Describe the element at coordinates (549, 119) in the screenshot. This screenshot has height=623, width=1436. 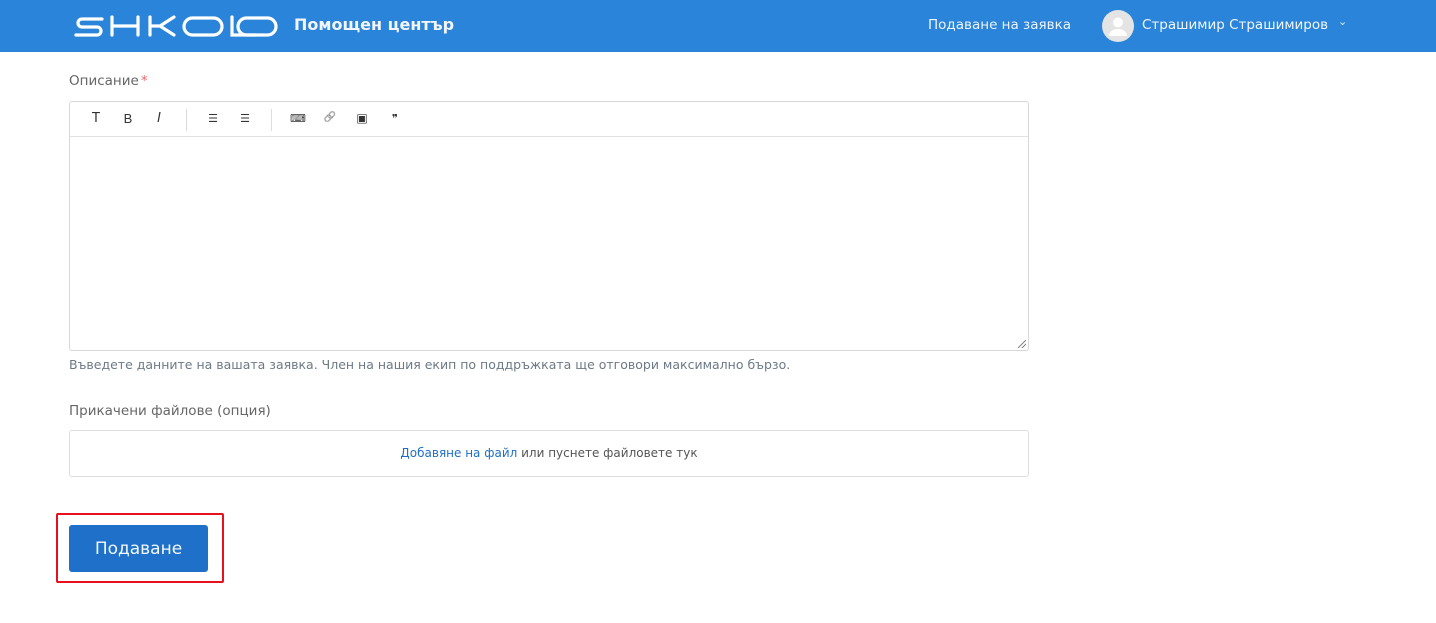
I see `editor-toolbar: T B I ☰ ☰ ⌨ 🔗 ▣ ❞` at that location.